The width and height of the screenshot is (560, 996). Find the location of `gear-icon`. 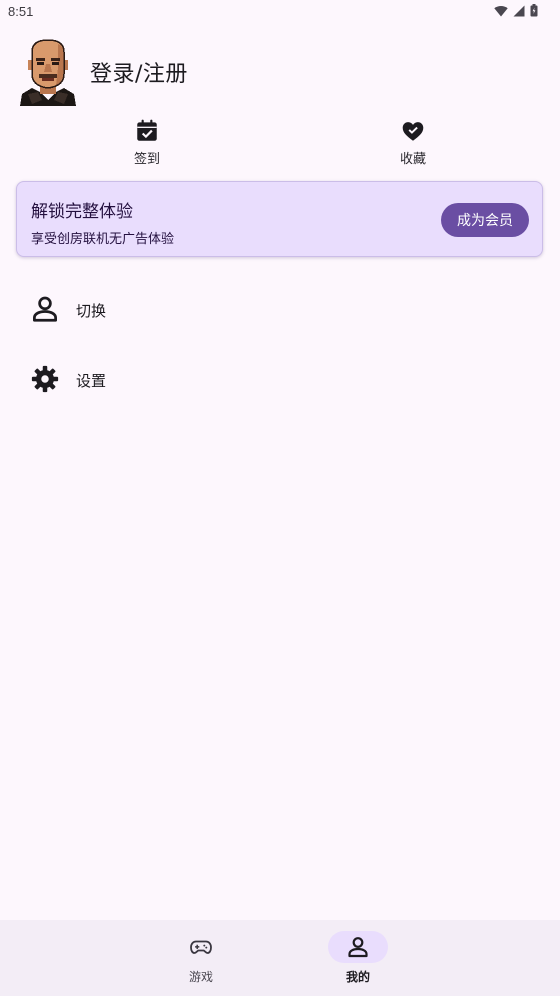

gear-icon is located at coordinates (45, 379).